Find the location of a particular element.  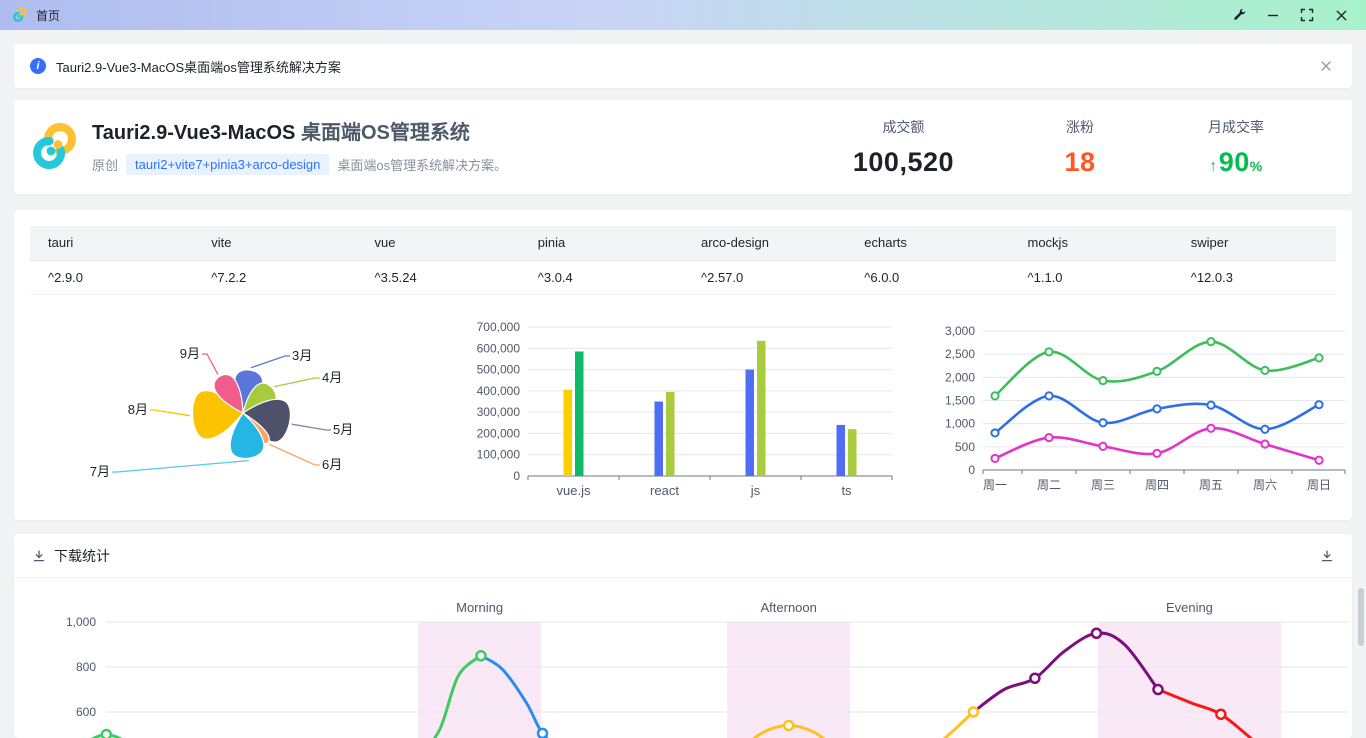

svg-text: 周六 is located at coordinates (1265, 485).